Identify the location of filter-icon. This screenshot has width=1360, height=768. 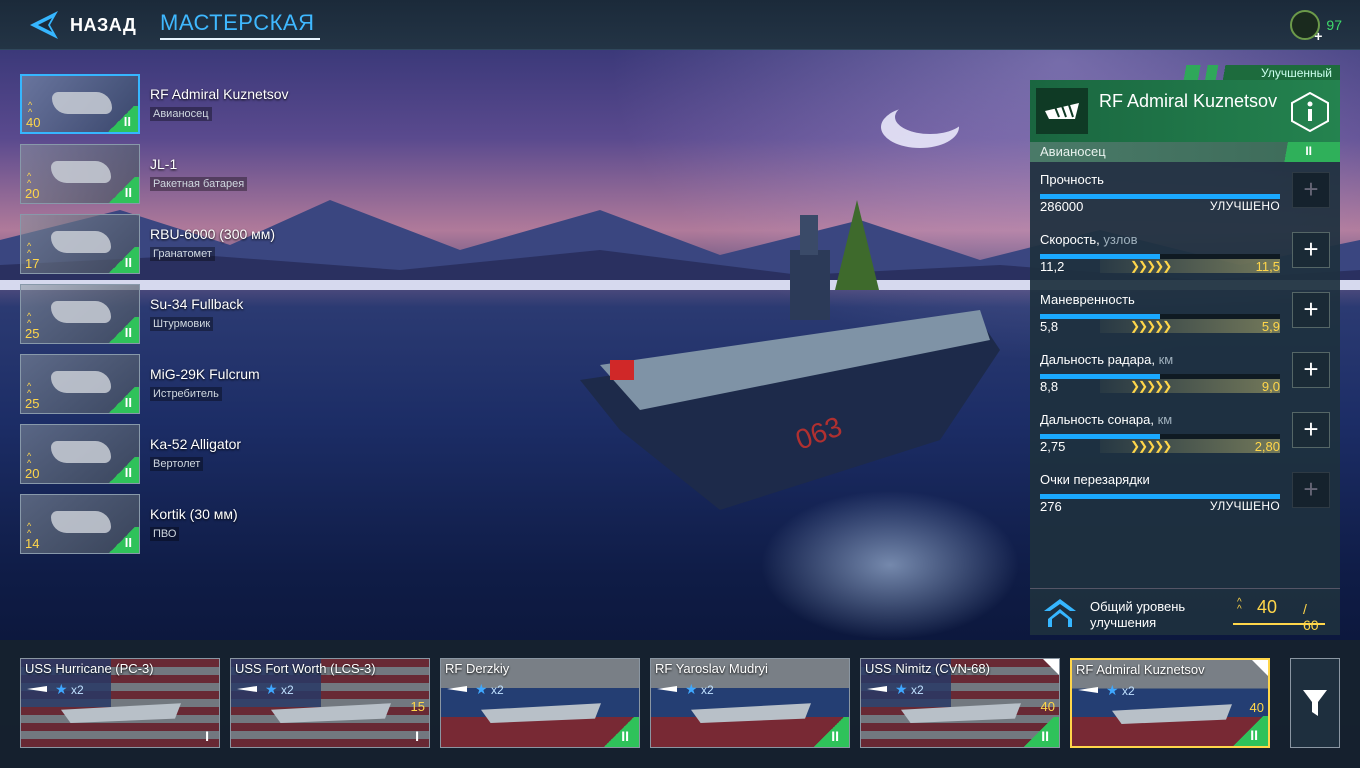
(1315, 703).